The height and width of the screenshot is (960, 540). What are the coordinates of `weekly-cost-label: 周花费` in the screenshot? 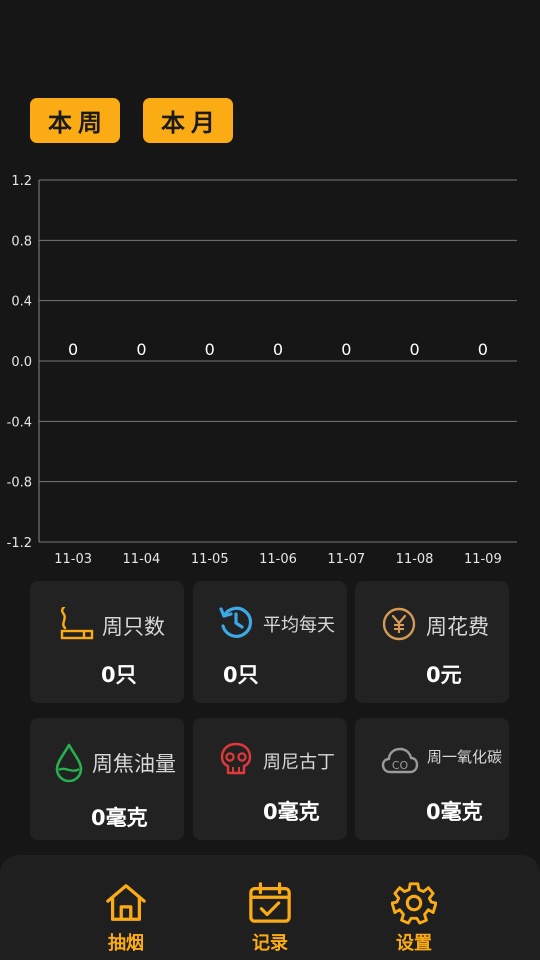 It's located at (457, 627).